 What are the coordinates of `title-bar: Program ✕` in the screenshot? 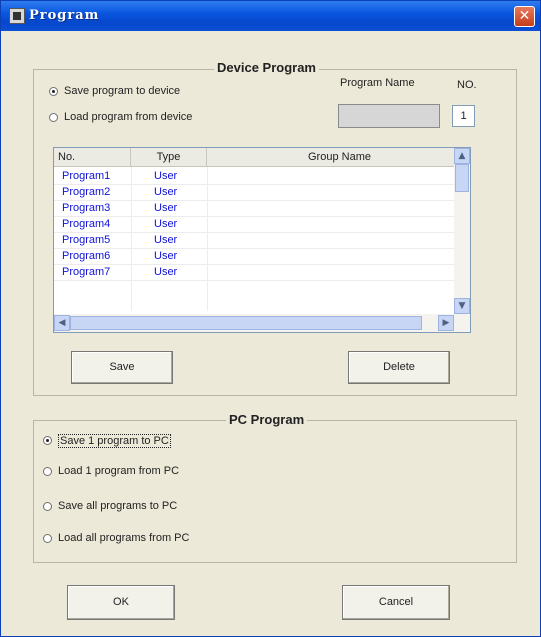 It's located at (270, 16).